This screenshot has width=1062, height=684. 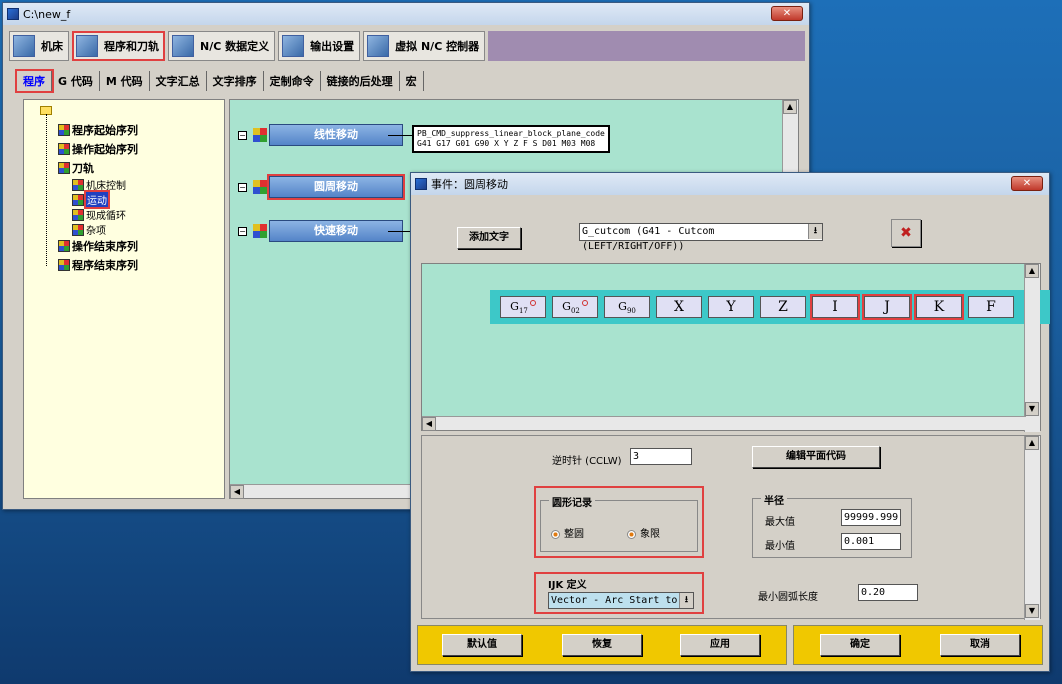 What do you see at coordinates (336, 187) in the screenshot?
I see `circular-move-button: 圆周移动` at bounding box center [336, 187].